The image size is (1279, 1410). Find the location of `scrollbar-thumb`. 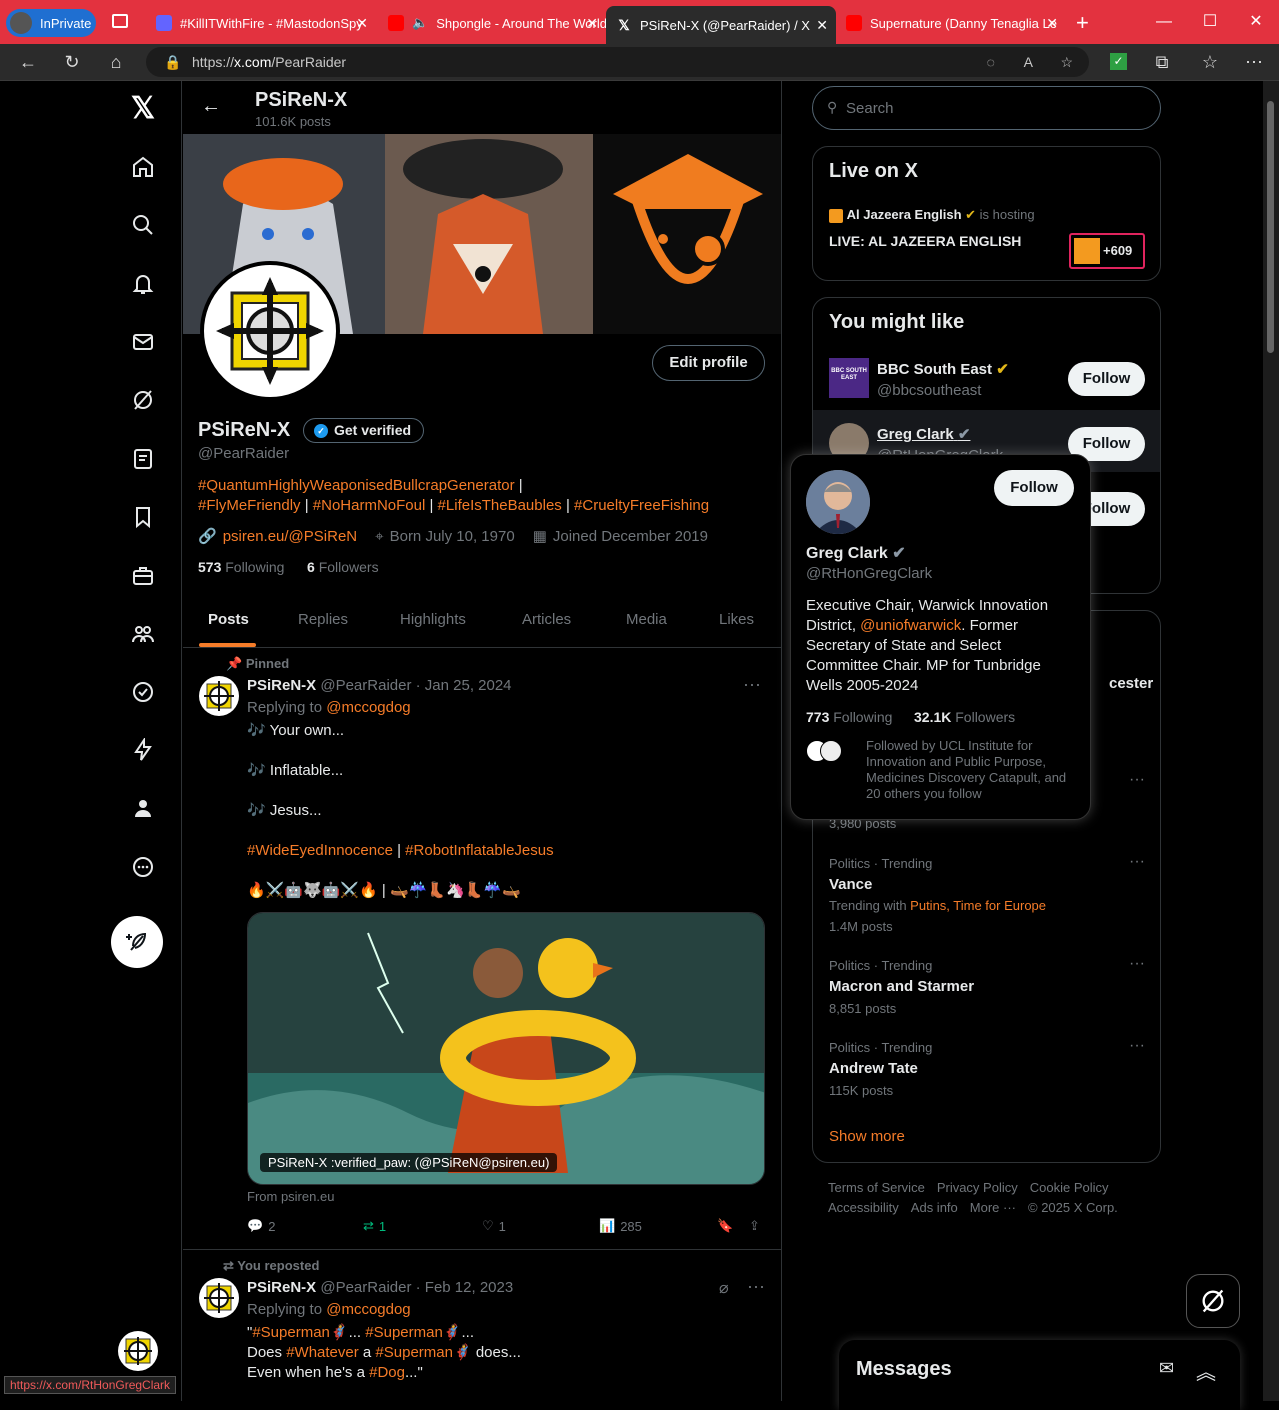

scrollbar-thumb is located at coordinates (1270, 227).